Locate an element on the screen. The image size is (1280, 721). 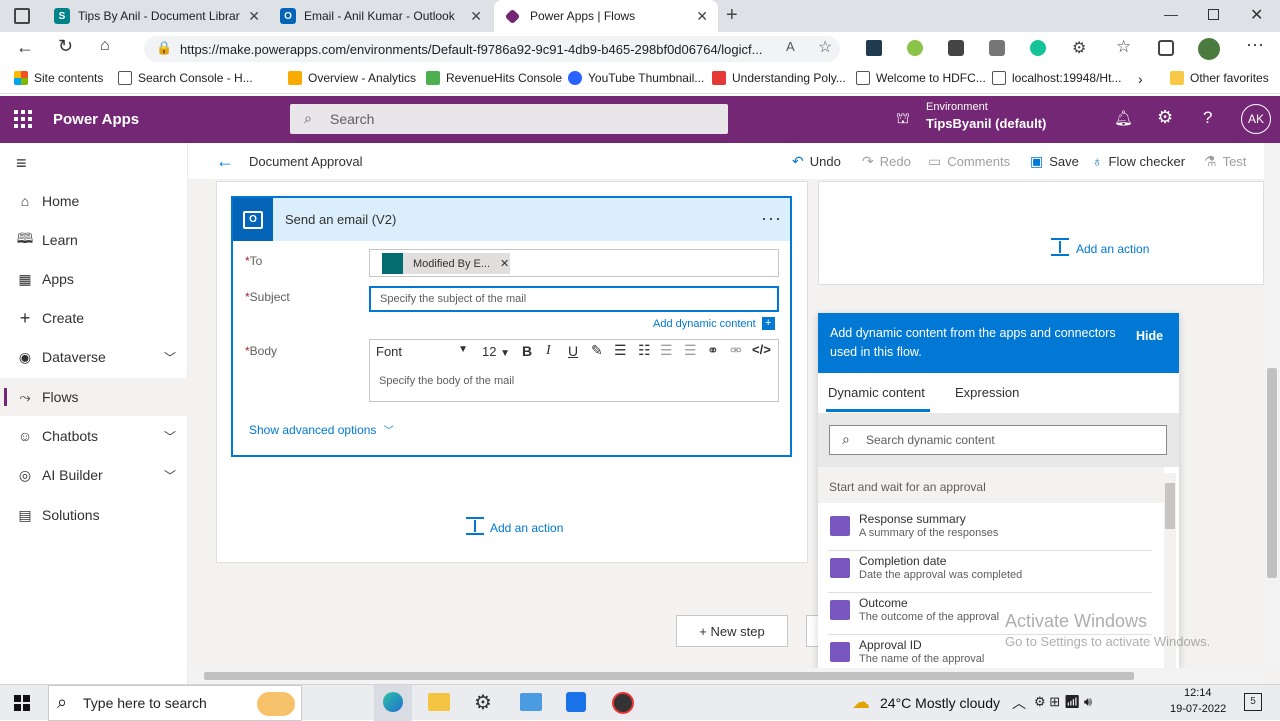
app-title: Power Apps is located at coordinates (96, 119).